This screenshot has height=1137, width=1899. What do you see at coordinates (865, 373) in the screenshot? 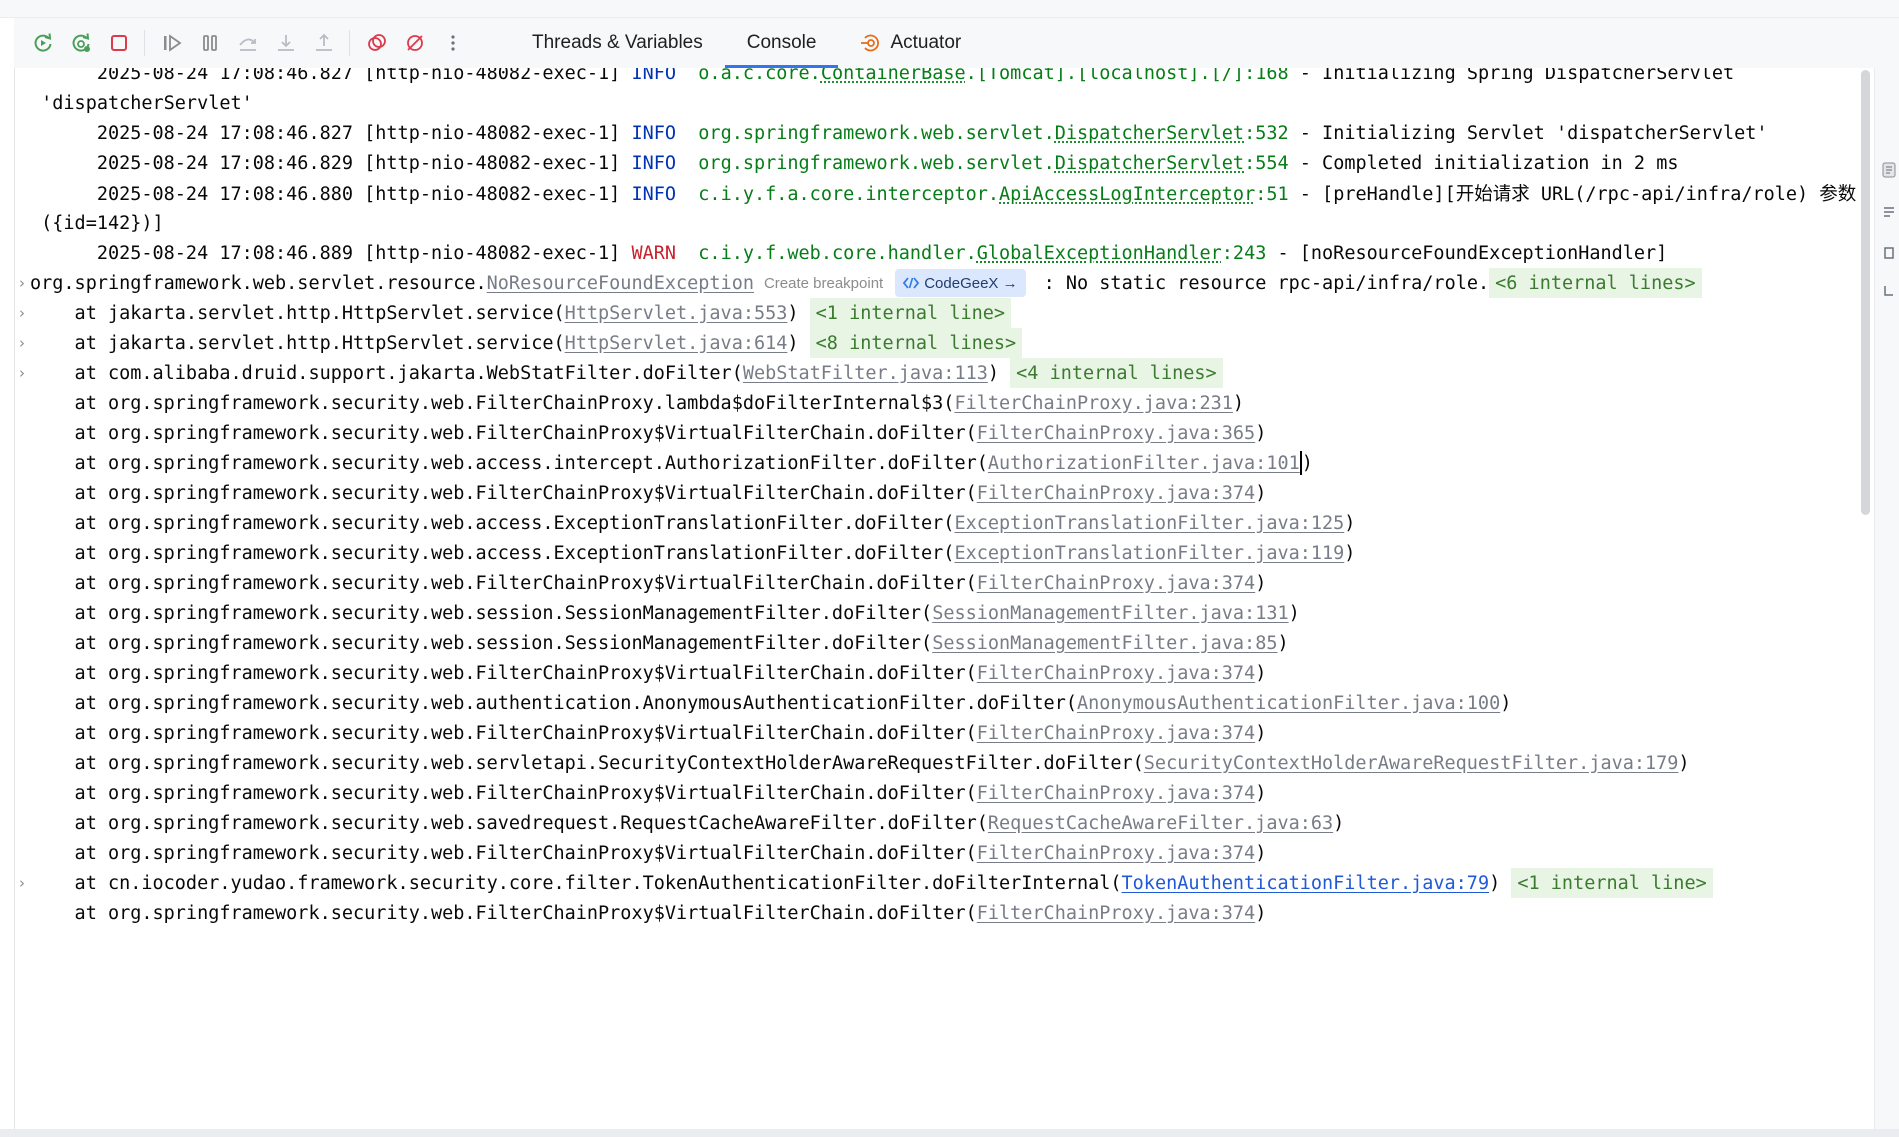
I see `source-file-link: WebStatFilter.java:113` at bounding box center [865, 373].